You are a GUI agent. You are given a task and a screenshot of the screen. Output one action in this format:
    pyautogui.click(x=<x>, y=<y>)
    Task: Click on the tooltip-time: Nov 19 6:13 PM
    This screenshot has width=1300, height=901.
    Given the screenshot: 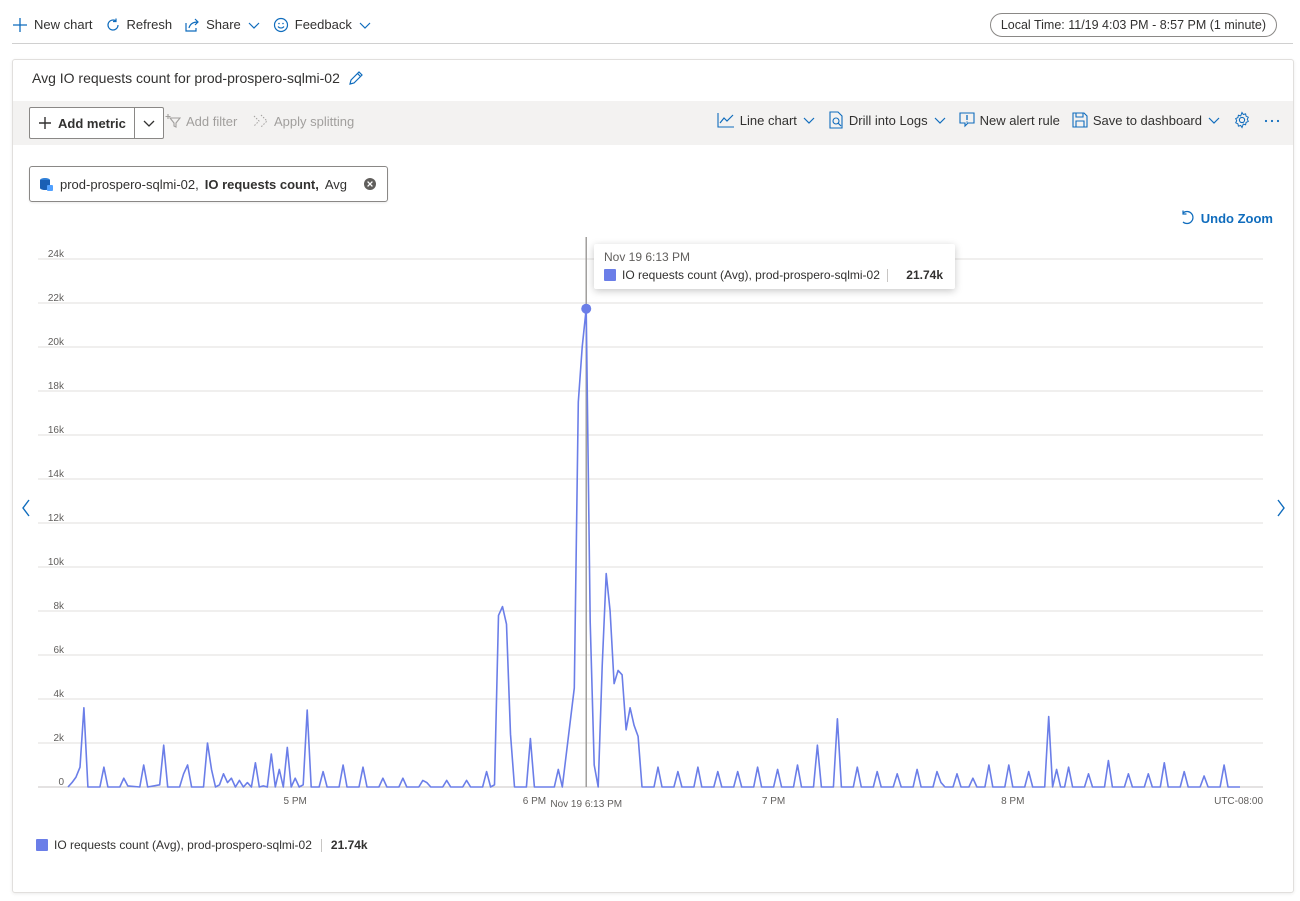 What is the action you would take?
    pyautogui.click(x=647, y=257)
    